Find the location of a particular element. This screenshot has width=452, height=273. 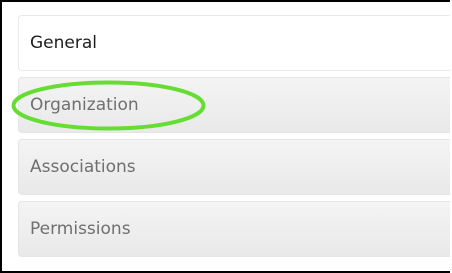

tab-associations-label: Associations is located at coordinates (83, 167).